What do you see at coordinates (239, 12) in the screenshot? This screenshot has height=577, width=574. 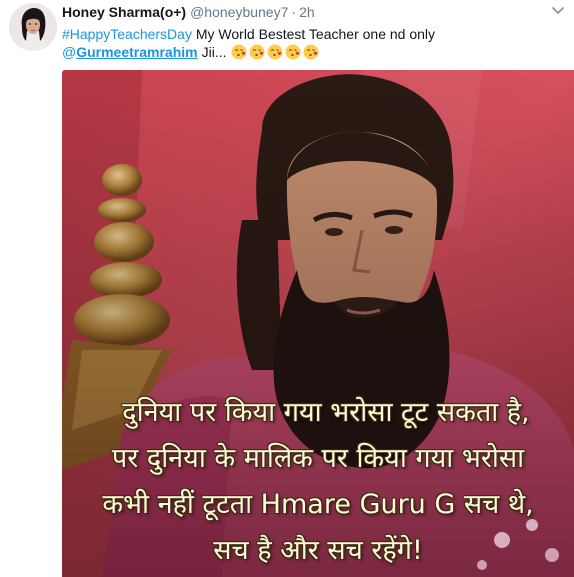 I see `author-handle: @honeybuney7` at bounding box center [239, 12].